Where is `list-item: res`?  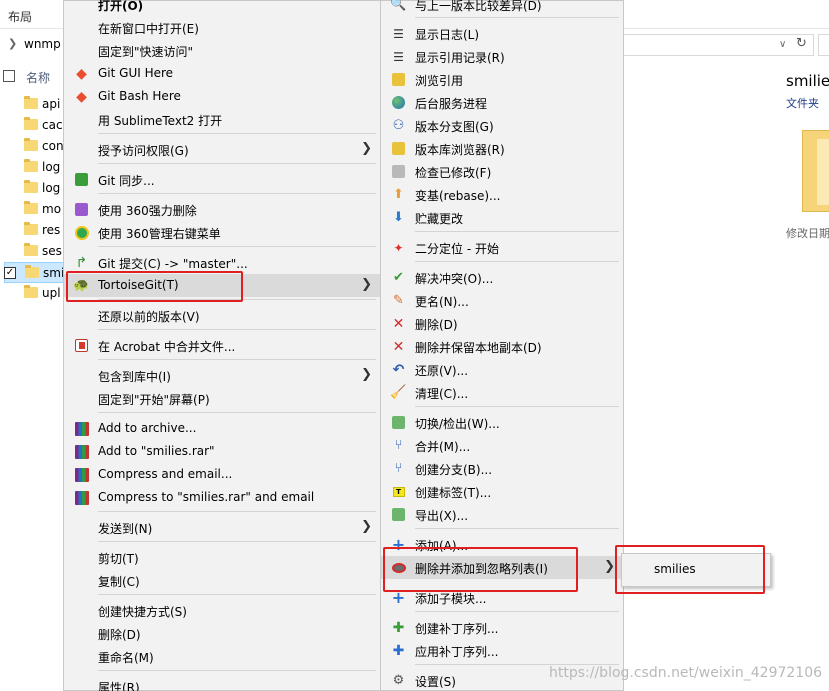 list-item: res is located at coordinates (35, 230).